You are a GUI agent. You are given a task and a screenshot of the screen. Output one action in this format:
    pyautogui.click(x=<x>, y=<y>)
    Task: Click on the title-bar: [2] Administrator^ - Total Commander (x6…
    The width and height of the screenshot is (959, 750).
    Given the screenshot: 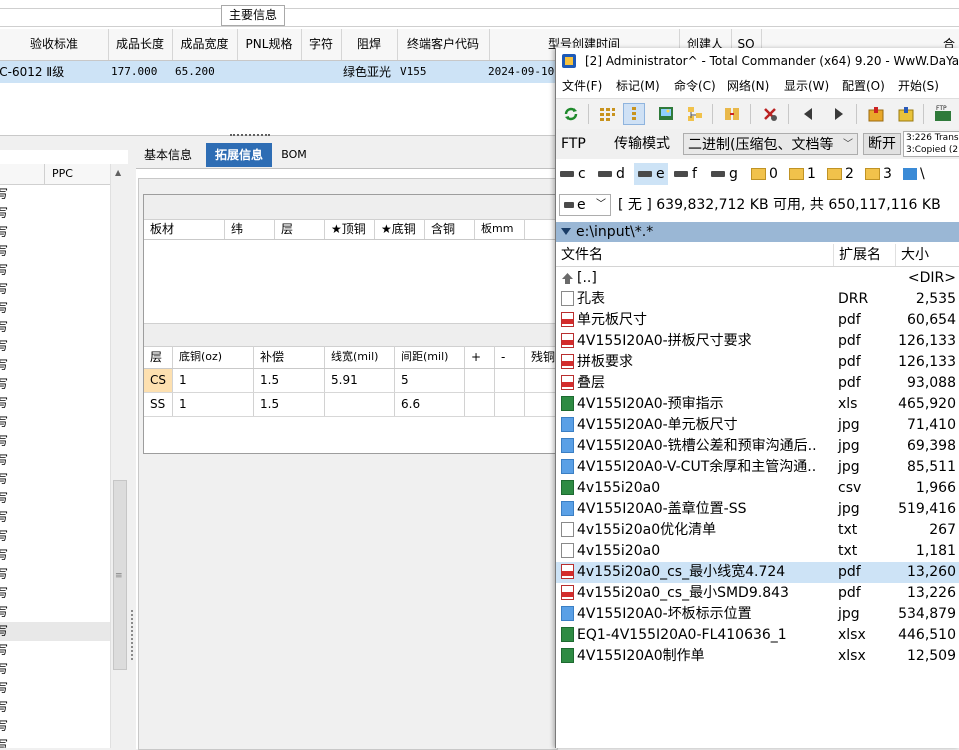 What is the action you would take?
    pyautogui.click(x=757, y=61)
    